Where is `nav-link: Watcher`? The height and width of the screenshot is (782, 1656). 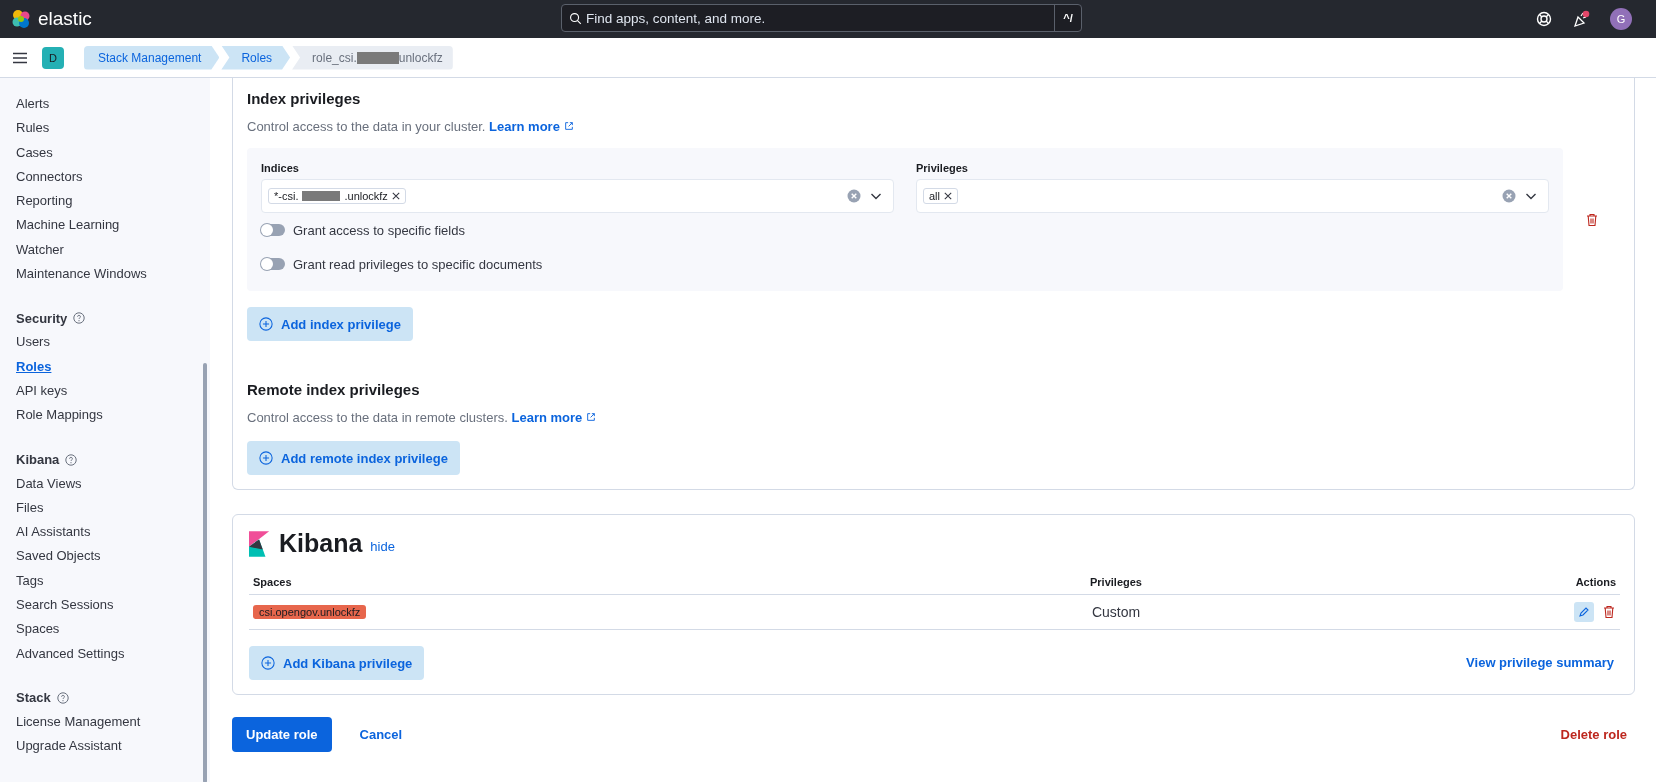
nav-link: Watcher is located at coordinates (113, 250).